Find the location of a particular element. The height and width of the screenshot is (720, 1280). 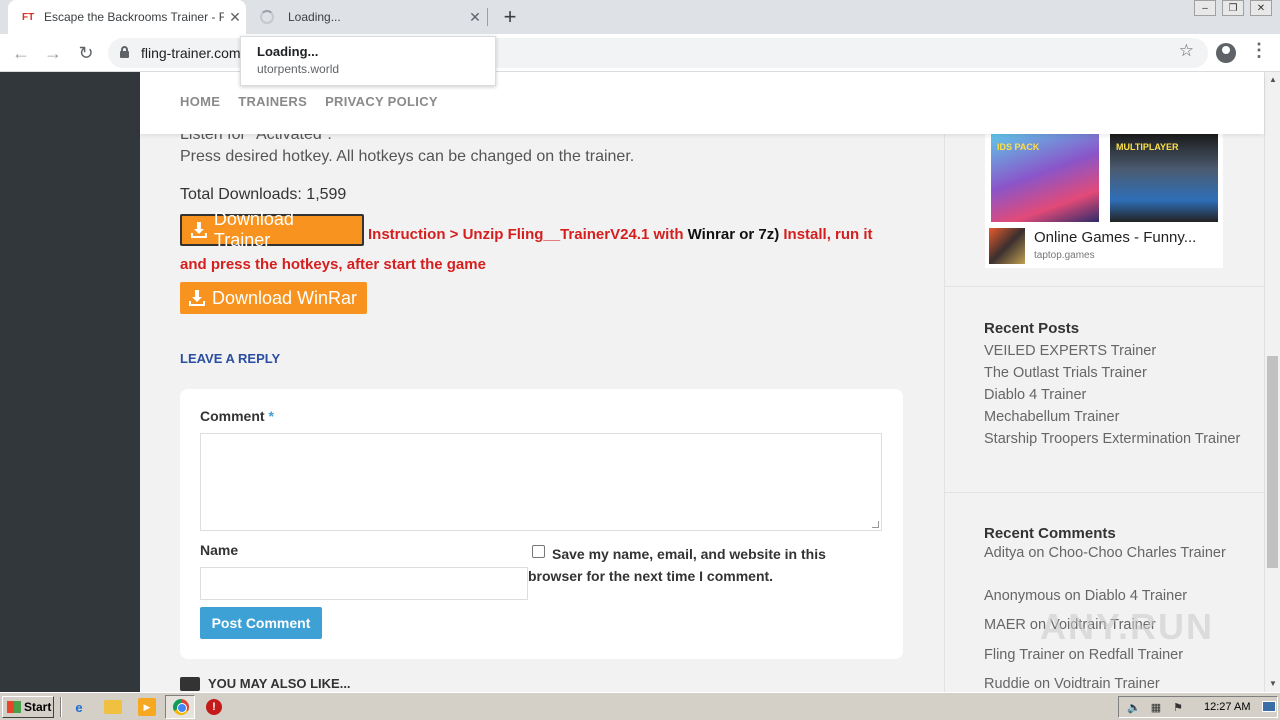

scrollbar-thumb is located at coordinates (1272, 462).